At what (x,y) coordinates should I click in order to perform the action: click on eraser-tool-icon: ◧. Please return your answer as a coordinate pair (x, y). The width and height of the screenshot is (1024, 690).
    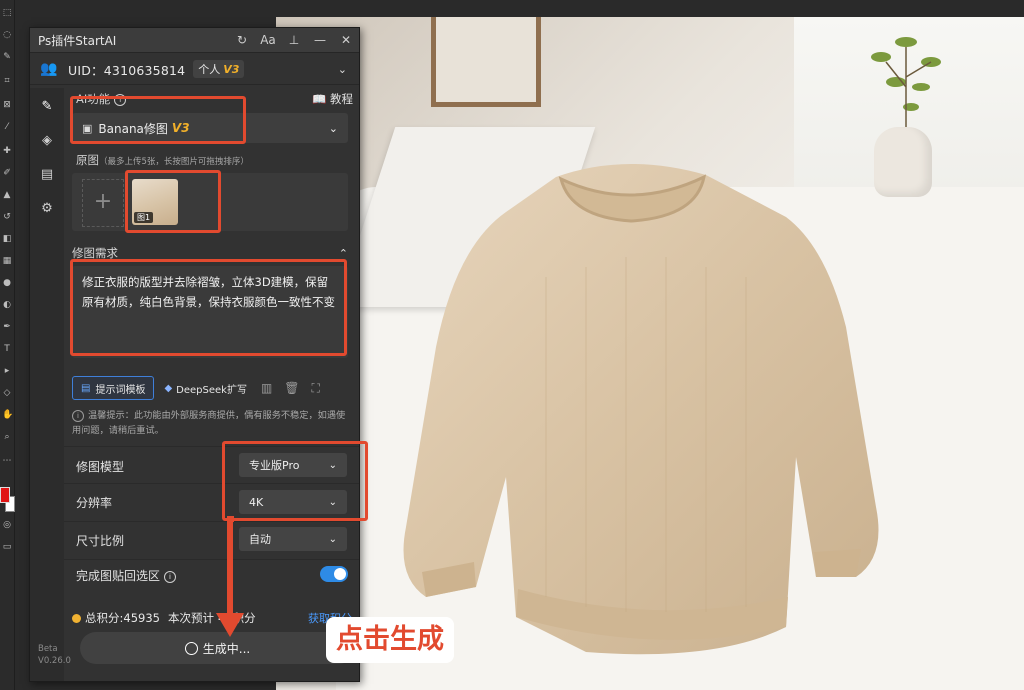
    Looking at the image, I should click on (7, 239).